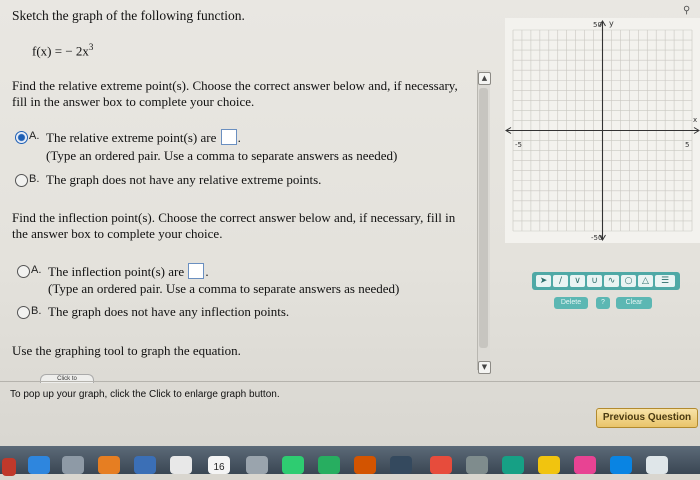 This screenshot has width=700, height=480. I want to click on function-lhs: f(x) = − 2x, so click(60, 51).